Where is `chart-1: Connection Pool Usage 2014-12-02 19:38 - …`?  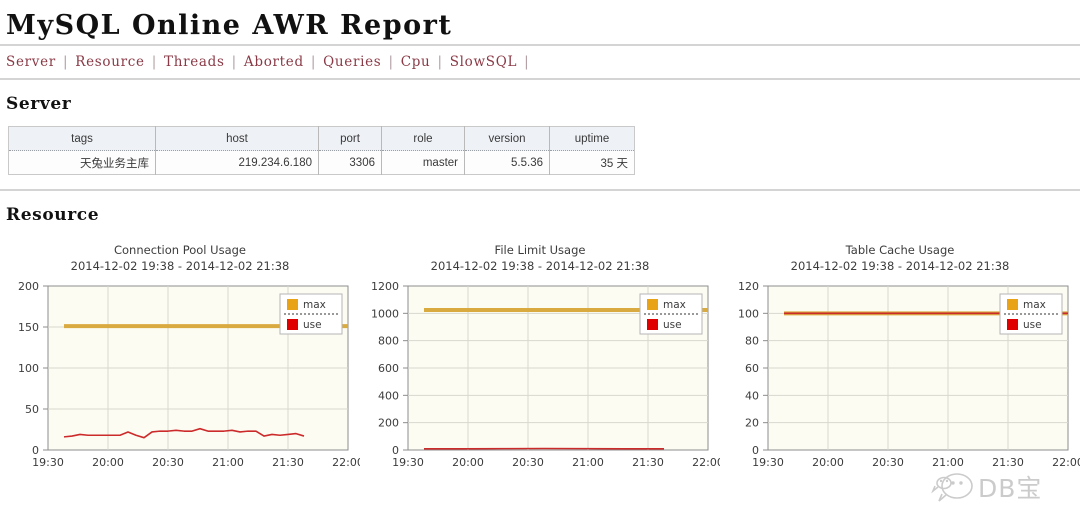
chart-1: Connection Pool Usage 2014-12-02 19:38 - … is located at coordinates (180, 359).